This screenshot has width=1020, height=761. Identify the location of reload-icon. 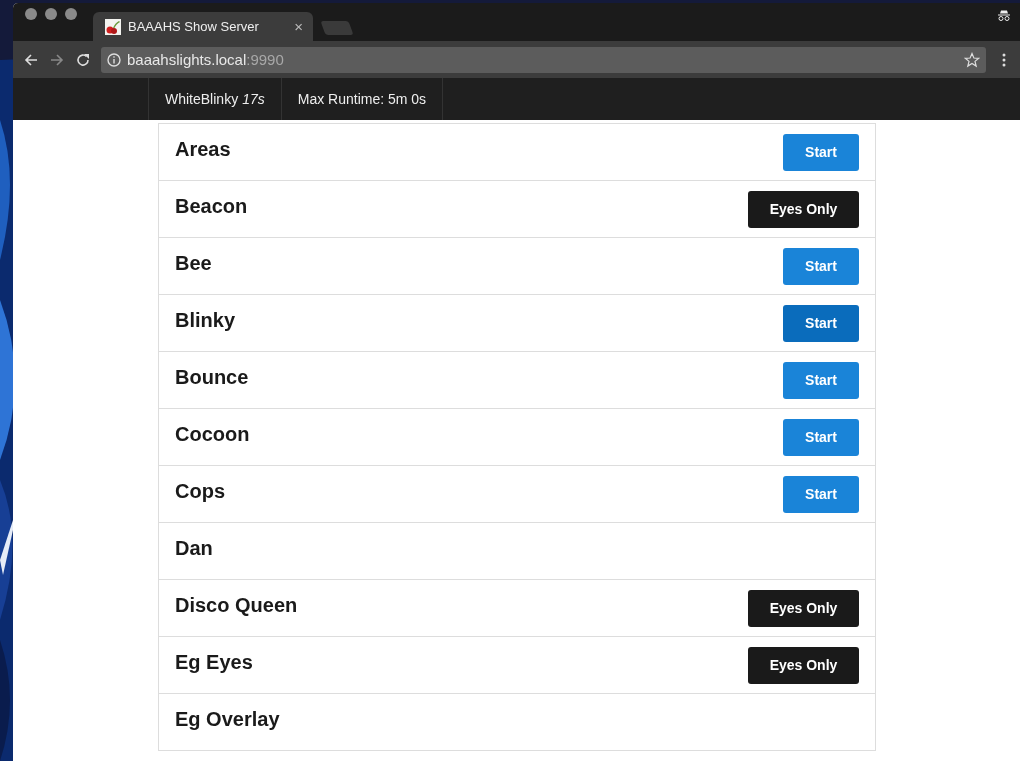
(83, 59).